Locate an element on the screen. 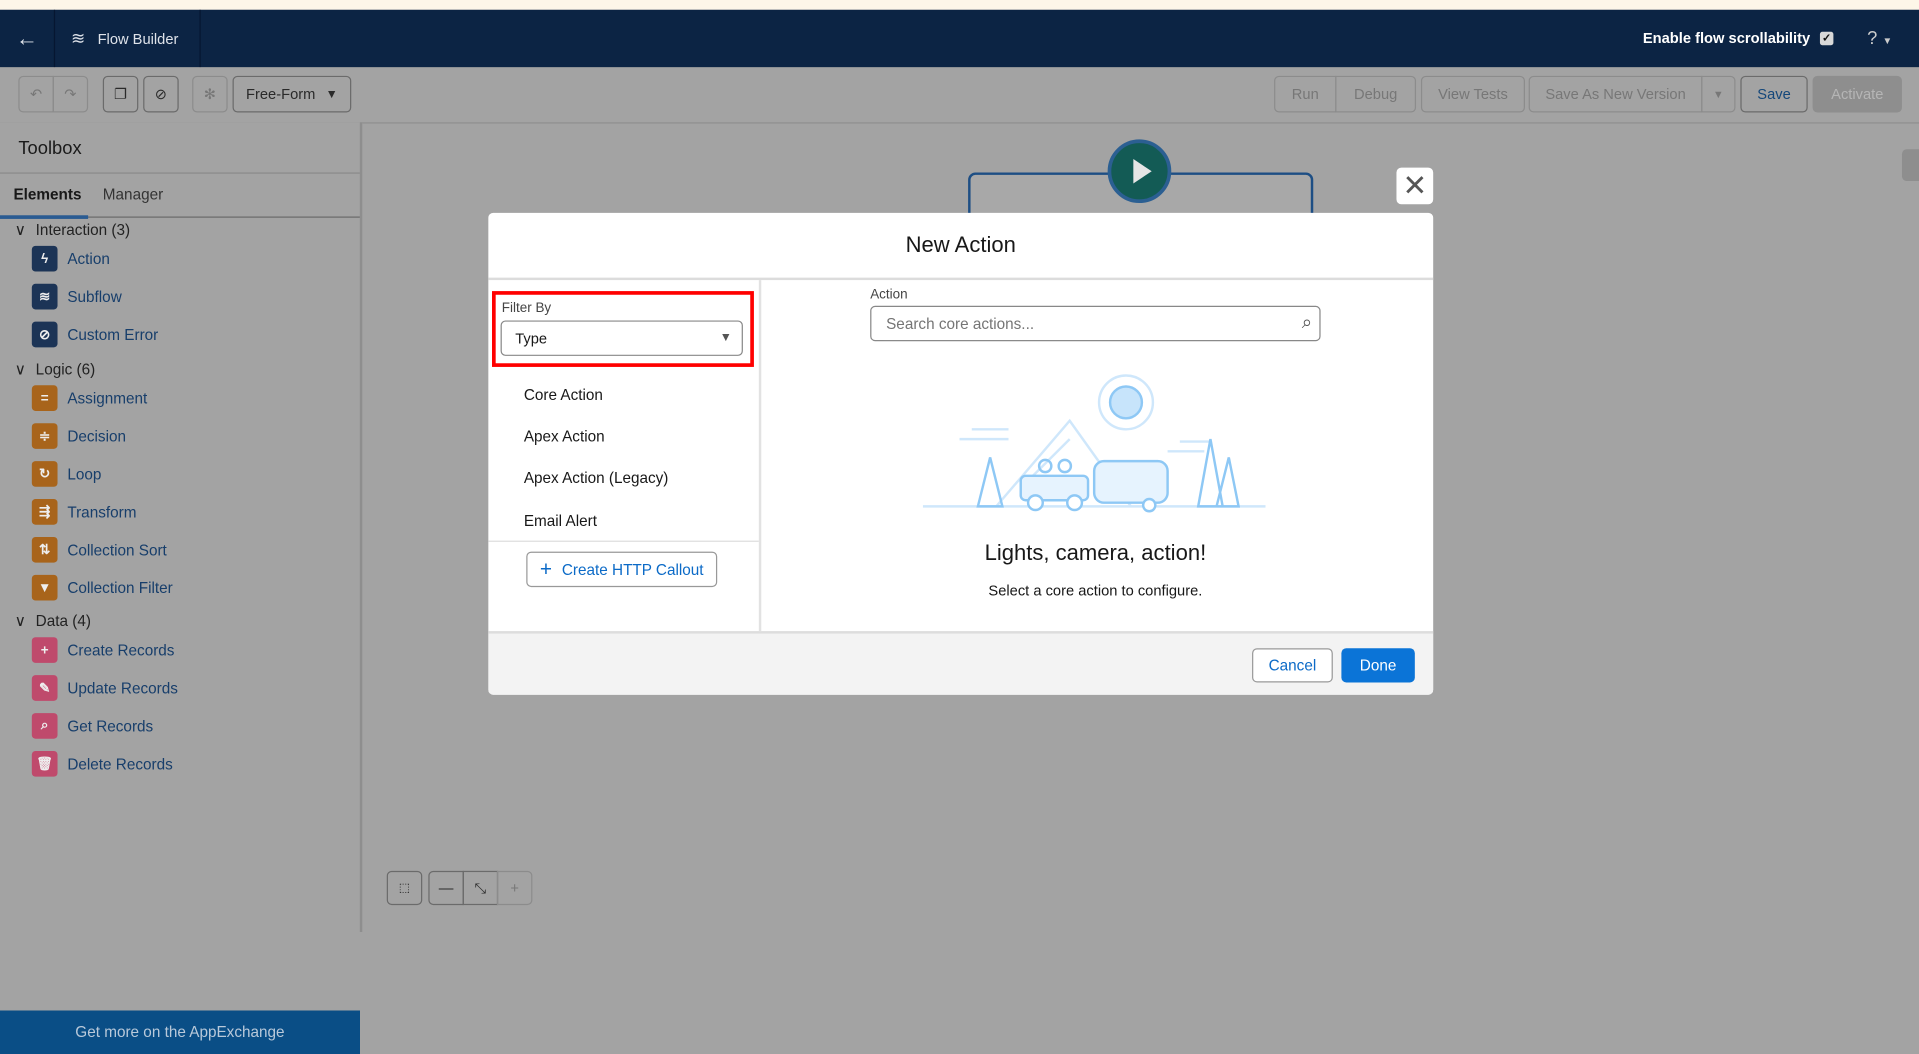  empty-state-subtitle: Select a core action to configure. is located at coordinates (1095, 591).